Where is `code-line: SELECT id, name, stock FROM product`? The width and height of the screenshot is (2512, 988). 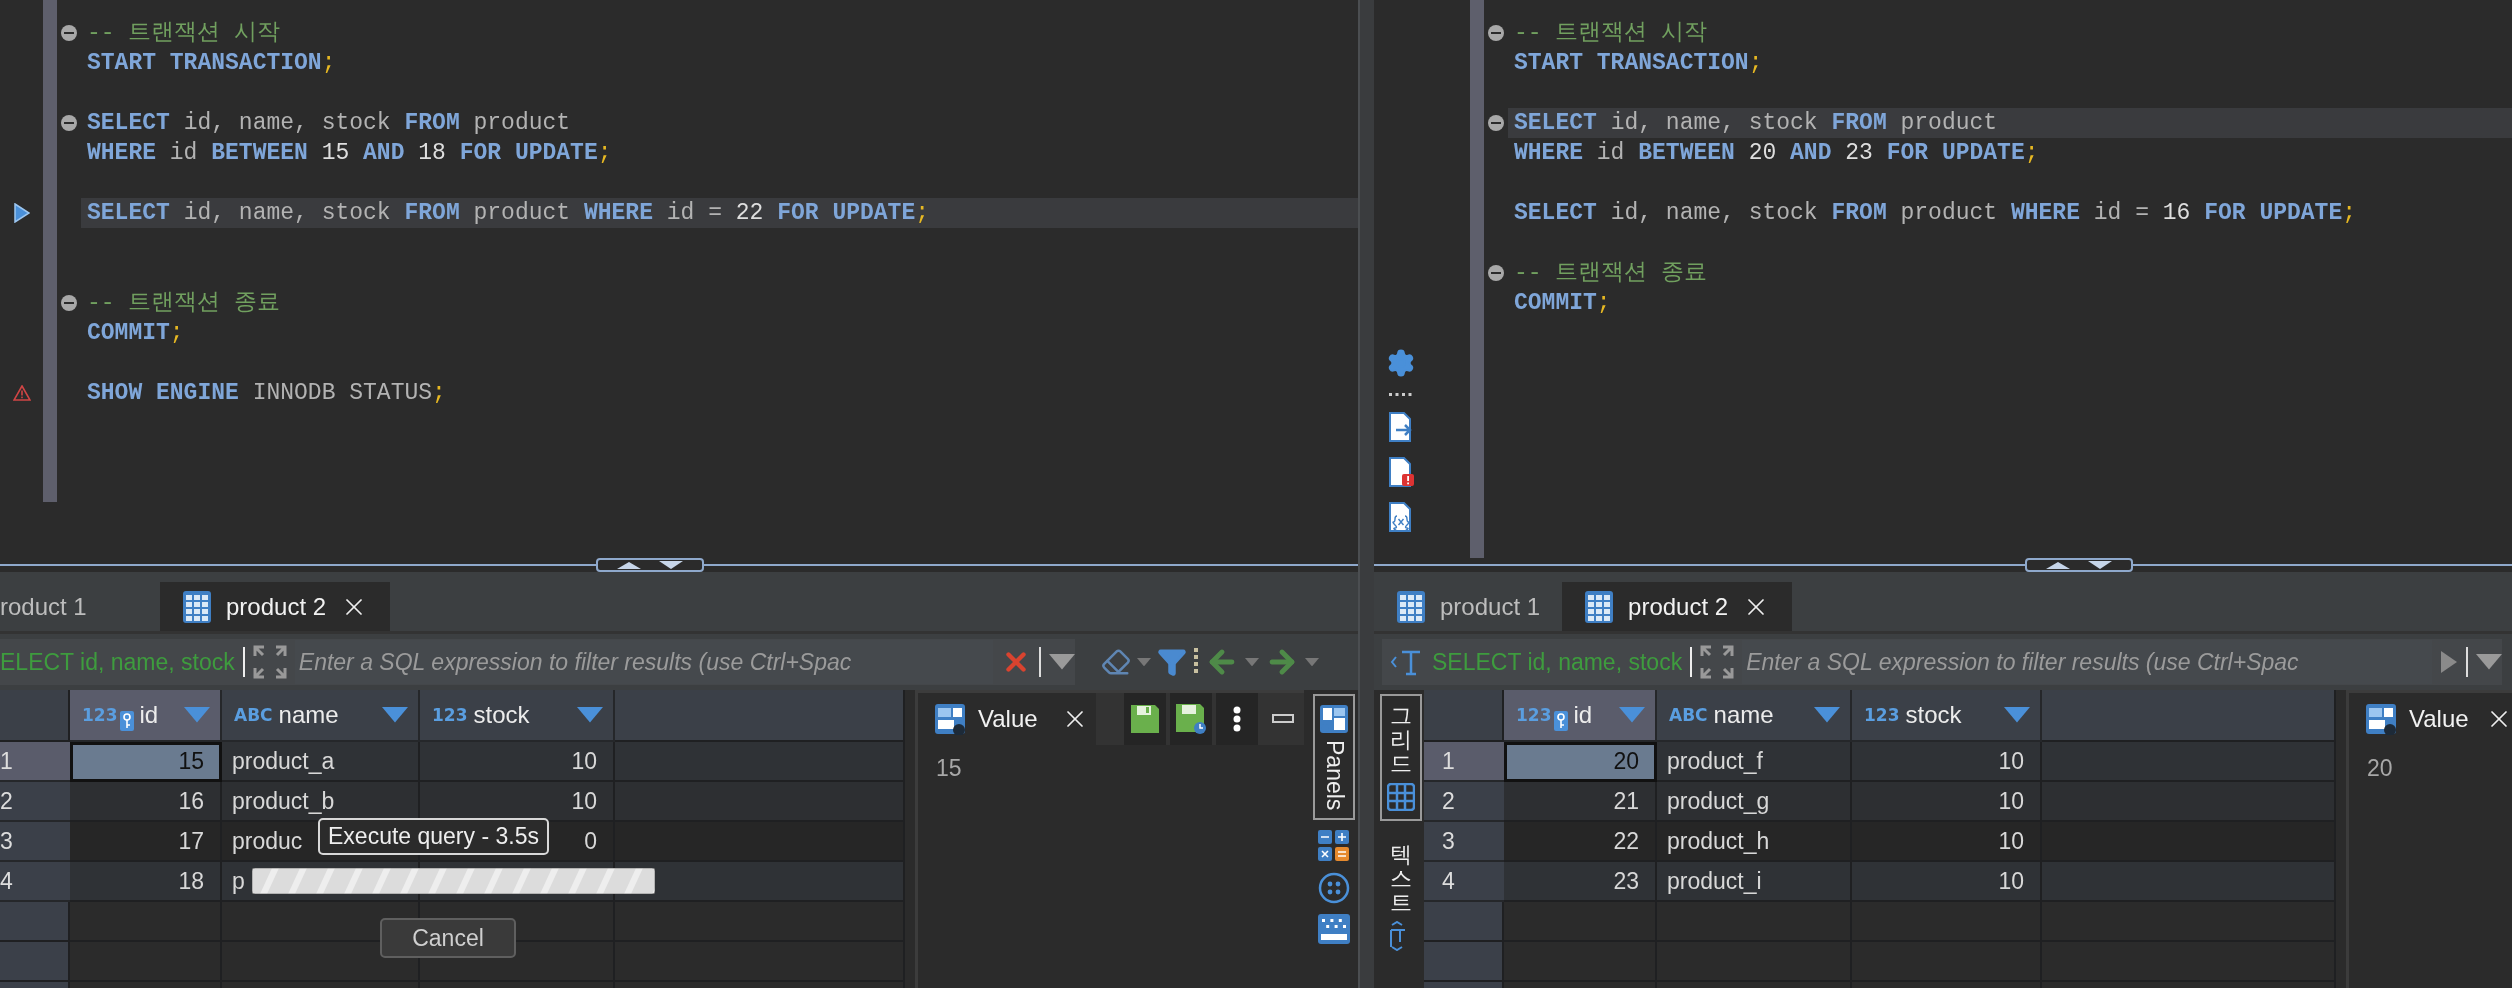 code-line: SELECT id, name, stock FROM product is located at coordinates (329, 123).